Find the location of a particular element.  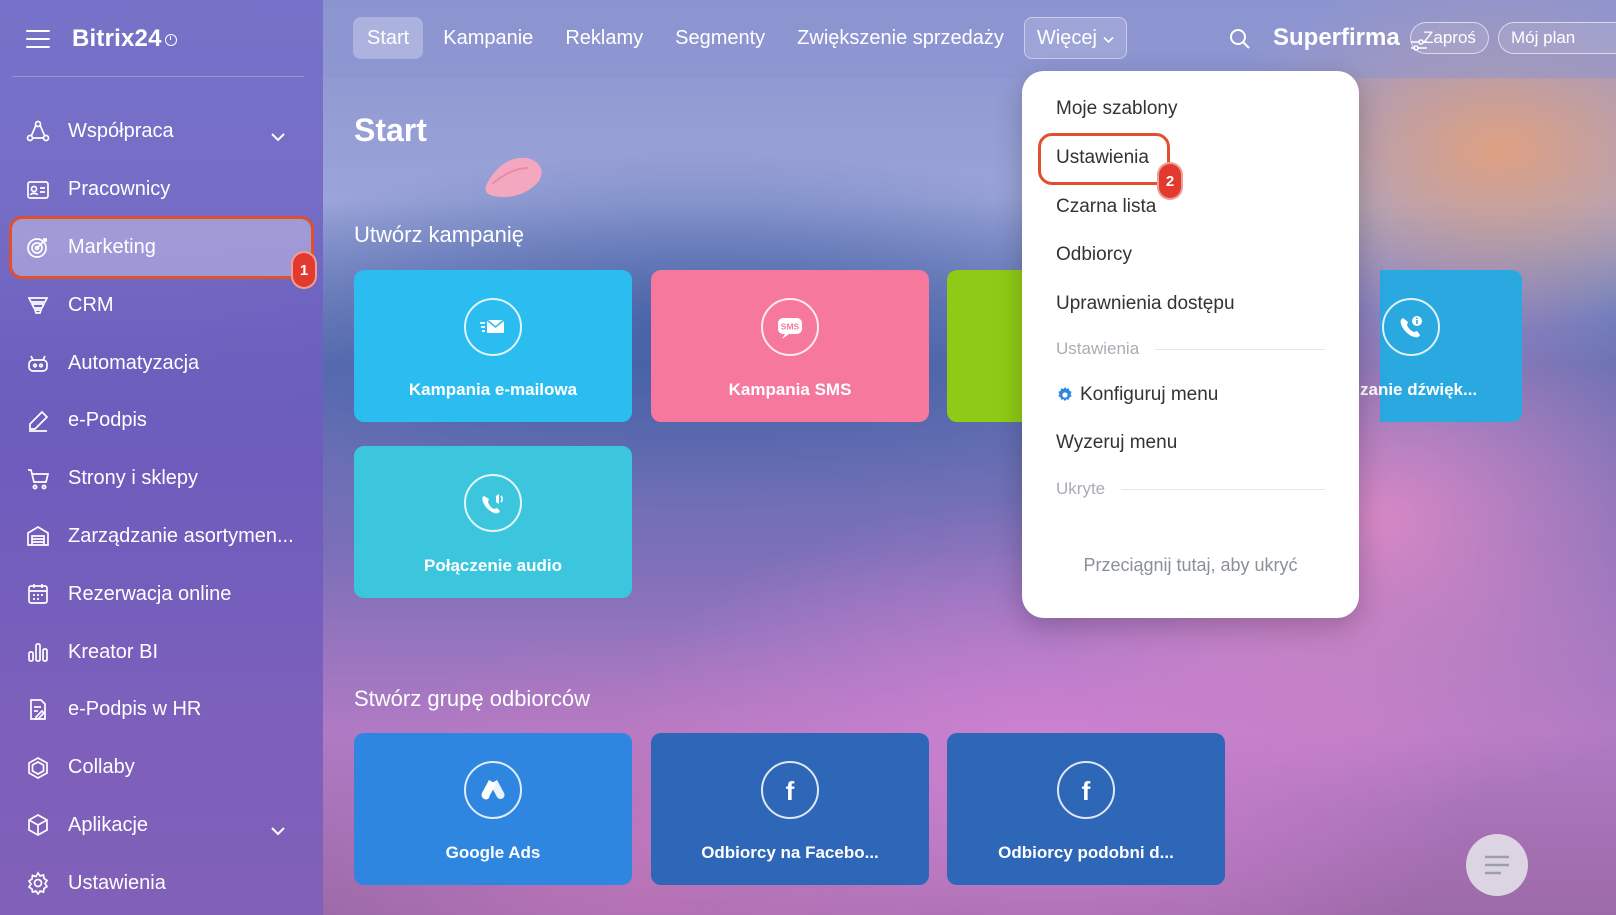

tab-more-dropdown: Więcej is located at coordinates (1075, 38).